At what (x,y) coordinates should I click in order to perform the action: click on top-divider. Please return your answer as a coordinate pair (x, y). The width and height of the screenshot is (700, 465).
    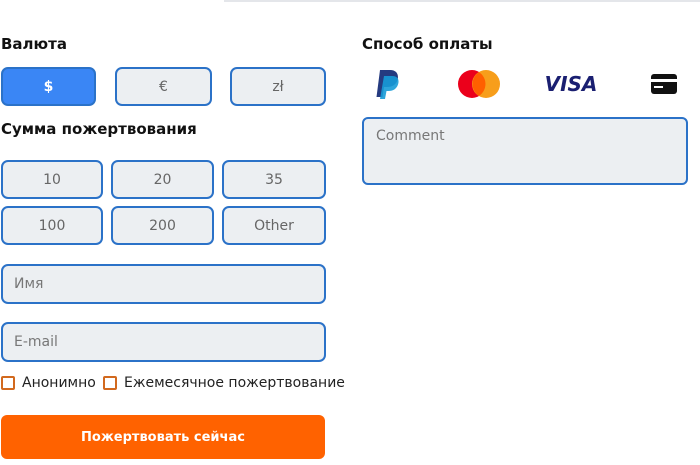
    Looking at the image, I should click on (462, 1).